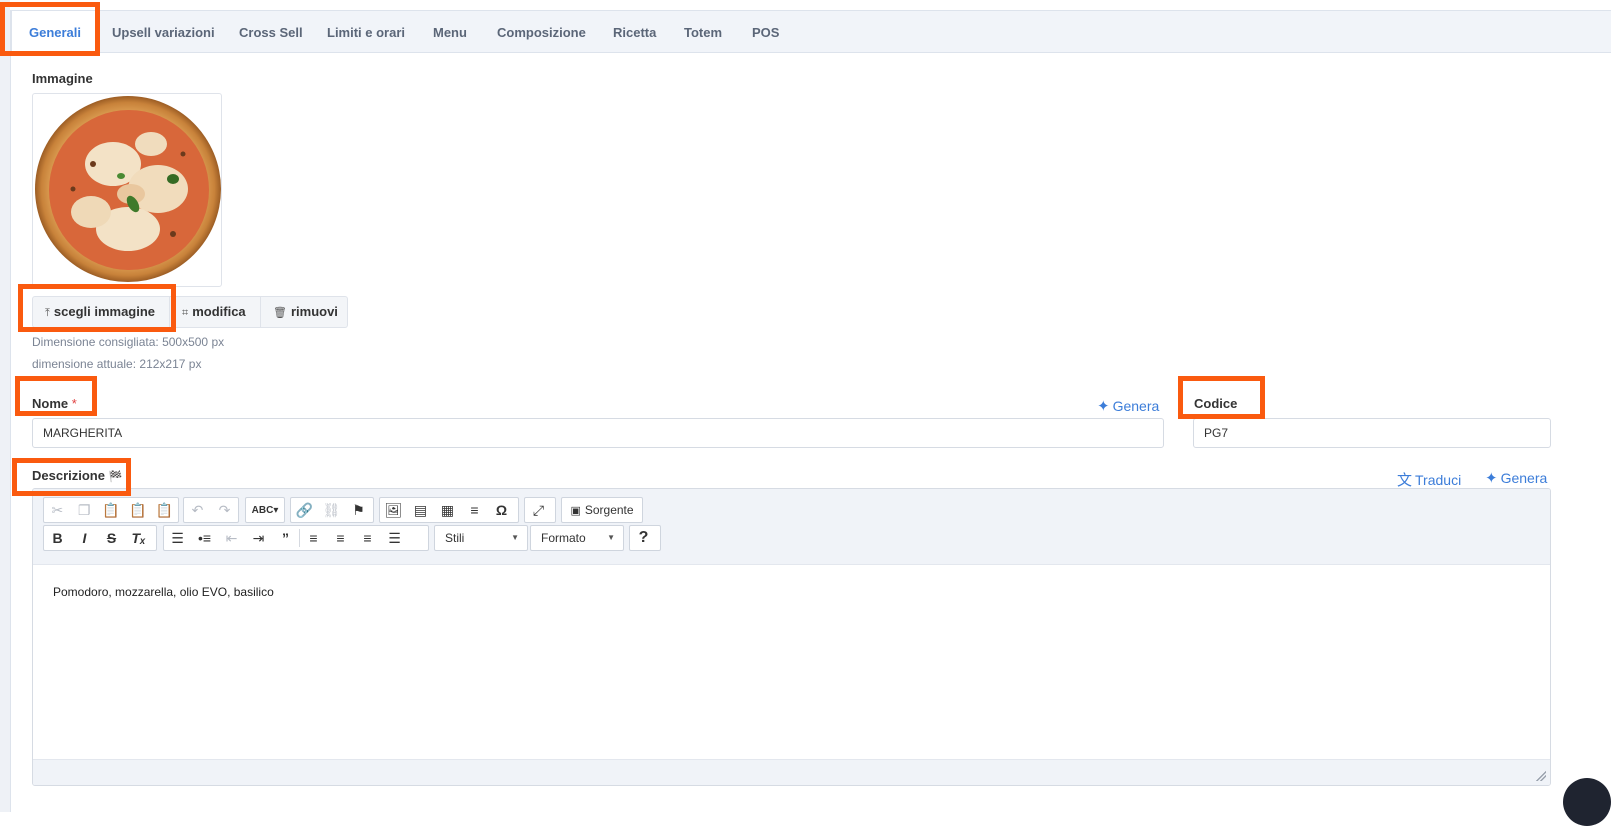 The image size is (1611, 826). I want to click on align-center-icon: ≡, so click(340, 538).